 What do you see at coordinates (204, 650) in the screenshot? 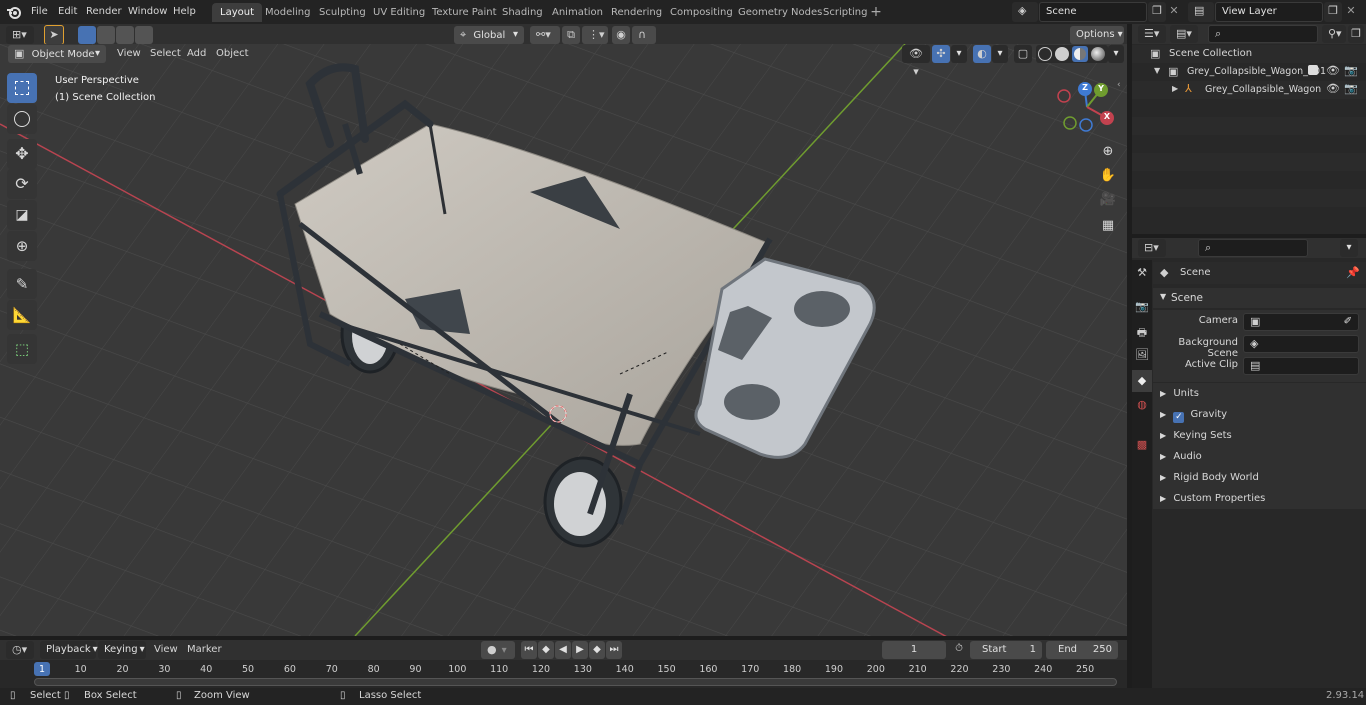
I see `marker-menu: Marker` at bounding box center [204, 650].